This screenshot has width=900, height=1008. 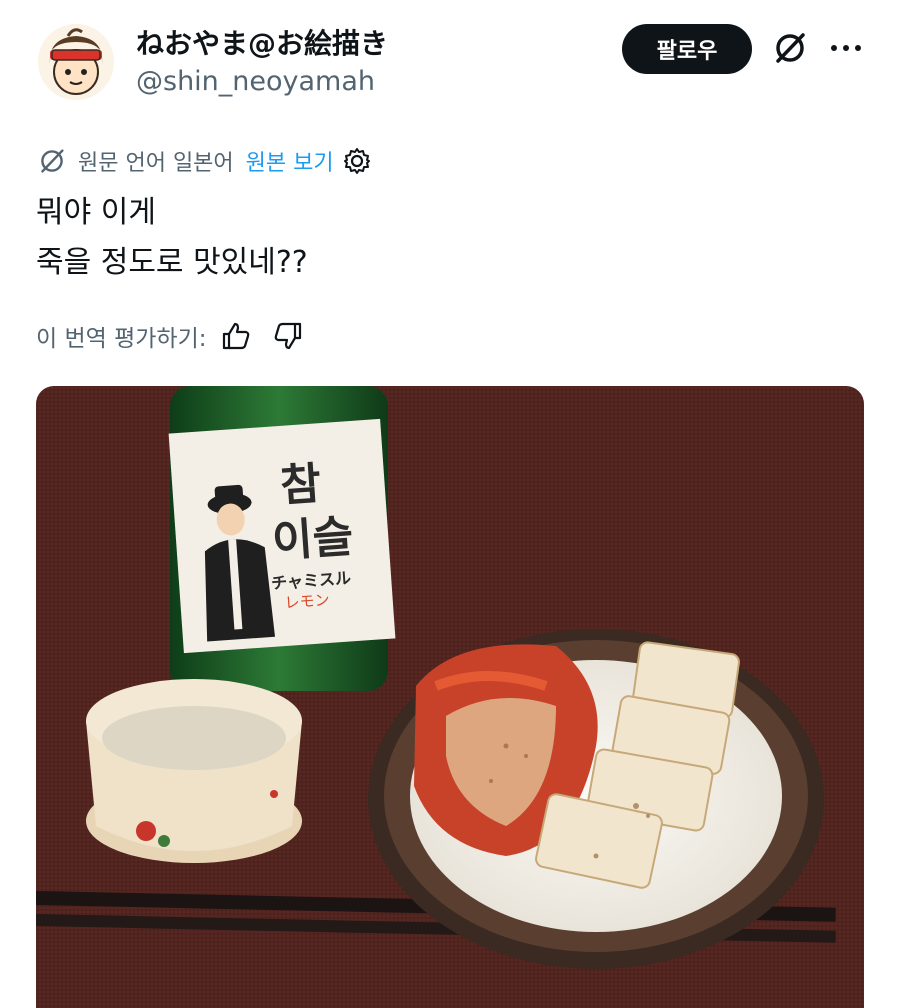 I want to click on tweet-line: 죽을 정도로 맛있네??, so click(x=172, y=262).